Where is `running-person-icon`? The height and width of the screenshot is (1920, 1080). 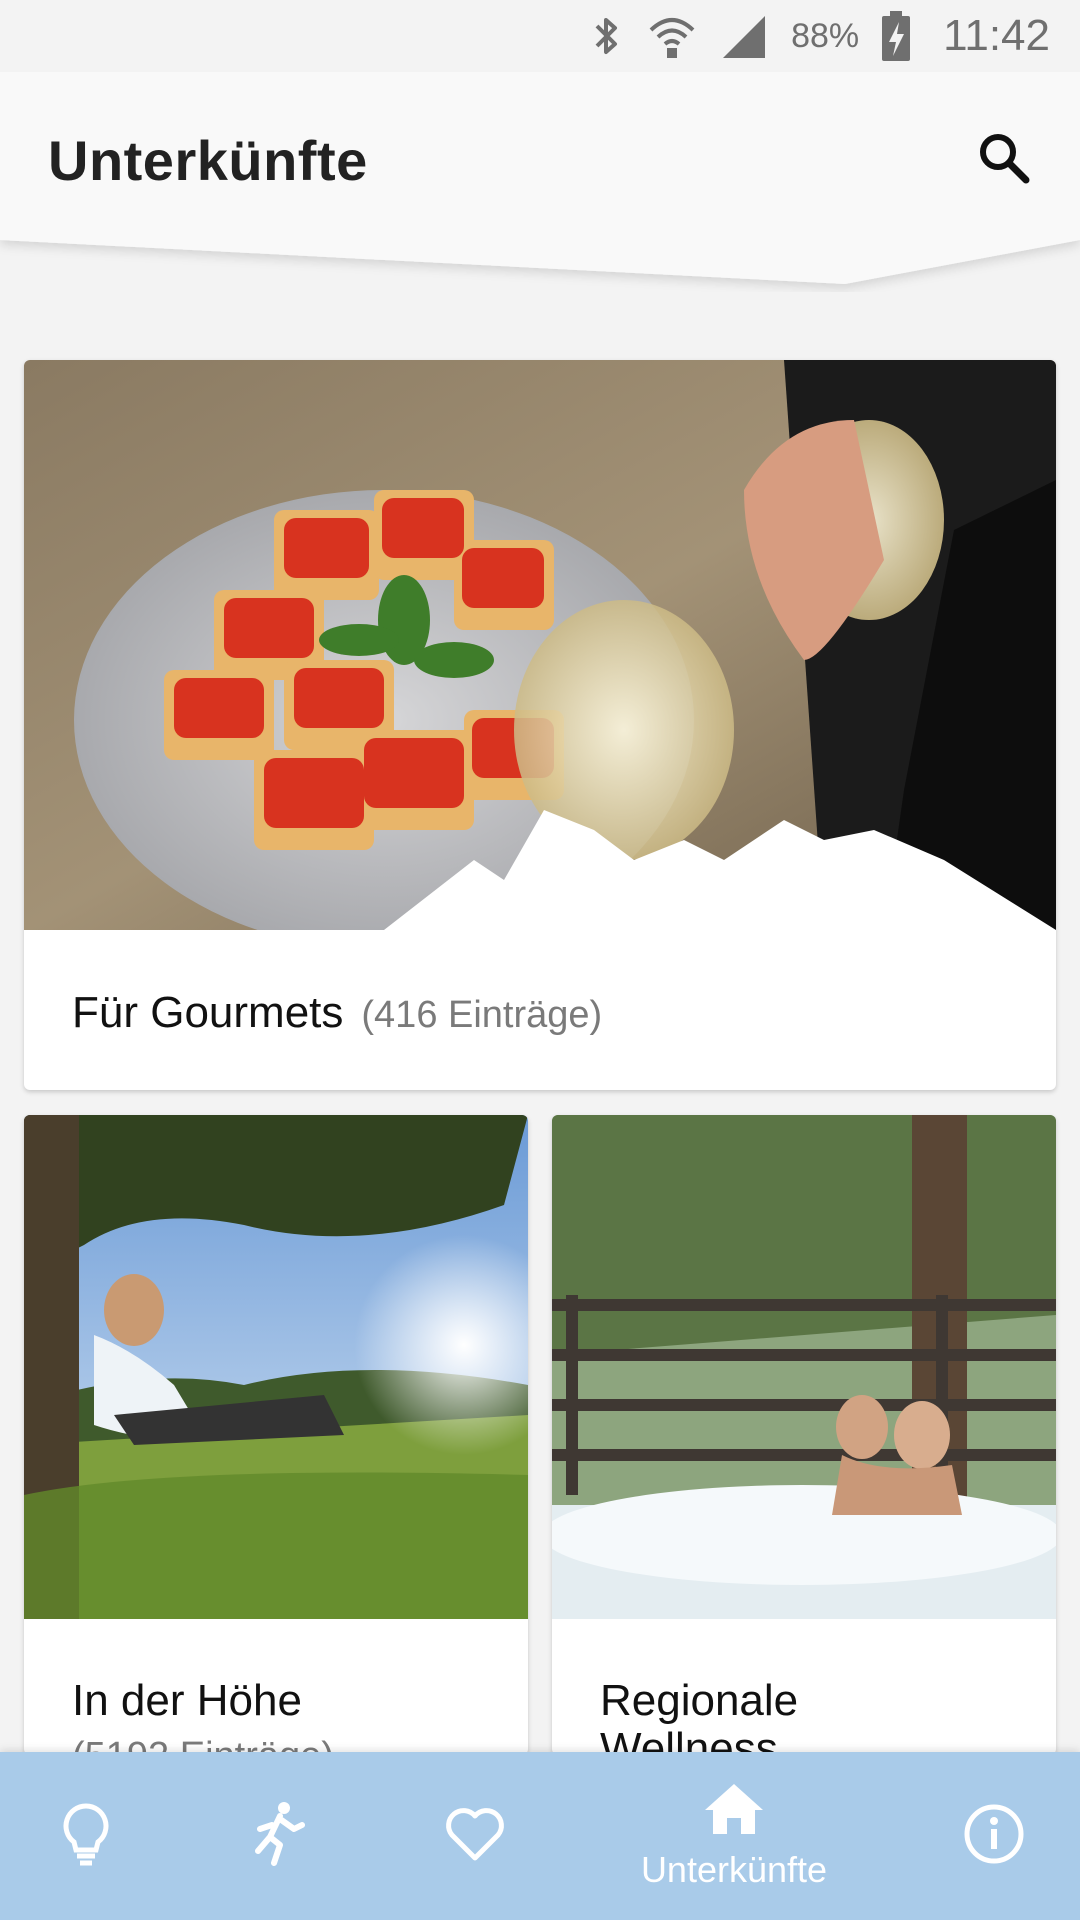 running-person-icon is located at coordinates (278, 1836).